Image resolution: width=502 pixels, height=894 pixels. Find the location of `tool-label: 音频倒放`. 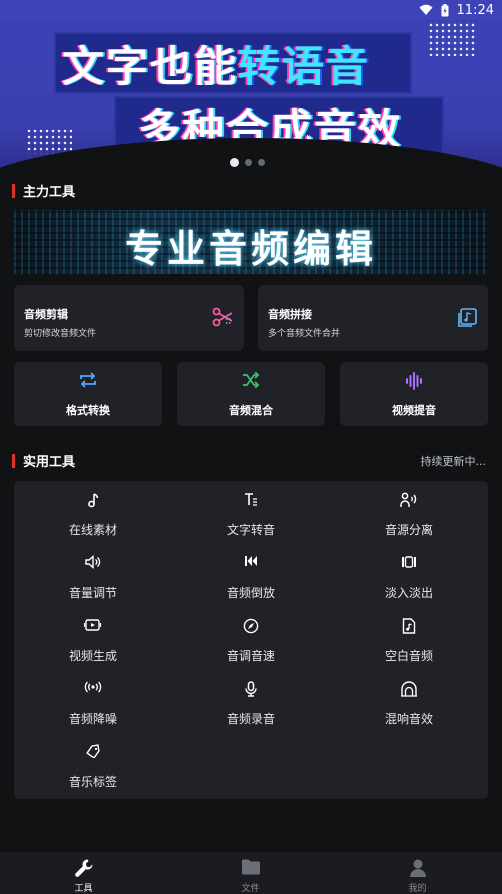

tool-label: 音频倒放 is located at coordinates (250, 593).